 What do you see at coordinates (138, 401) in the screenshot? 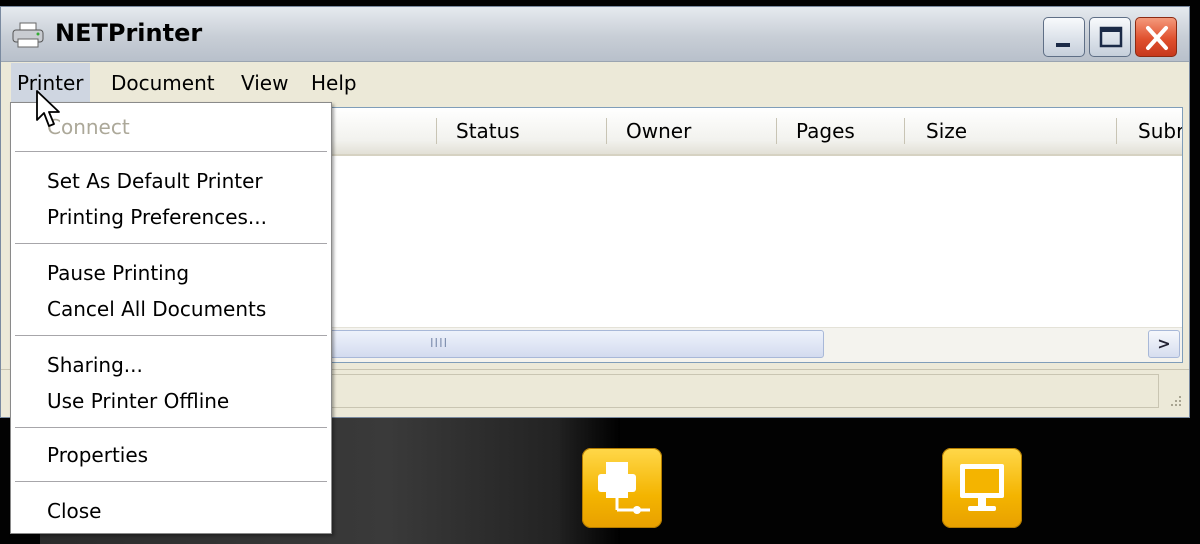
I see `menu-item-use-printer-offline: Use Printer Offline` at bounding box center [138, 401].